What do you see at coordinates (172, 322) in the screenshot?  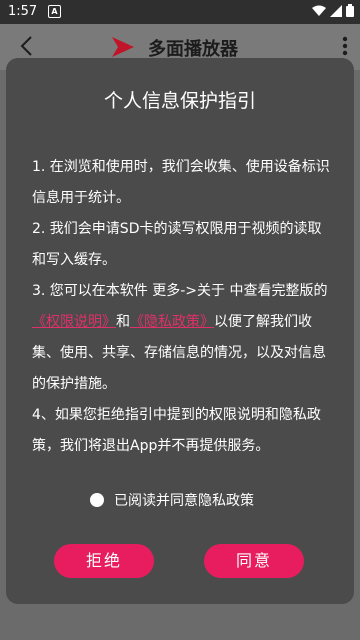 I see `privacy-policy-link: 《隐私政策》` at bounding box center [172, 322].